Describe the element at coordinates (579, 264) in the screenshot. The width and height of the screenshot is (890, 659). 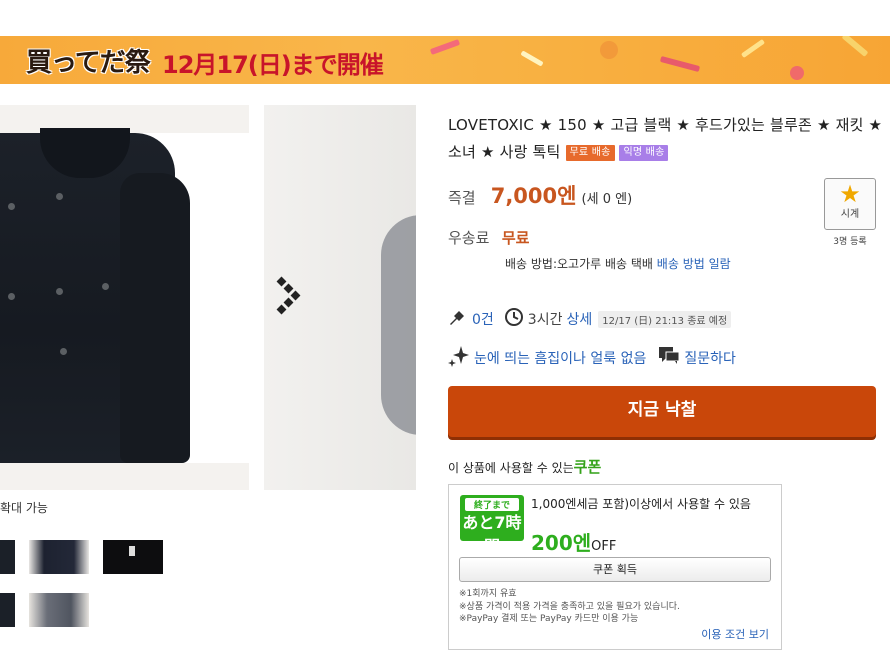
I see `shipping-method-text: 배송 방법:오고가루 배송 택배` at that location.